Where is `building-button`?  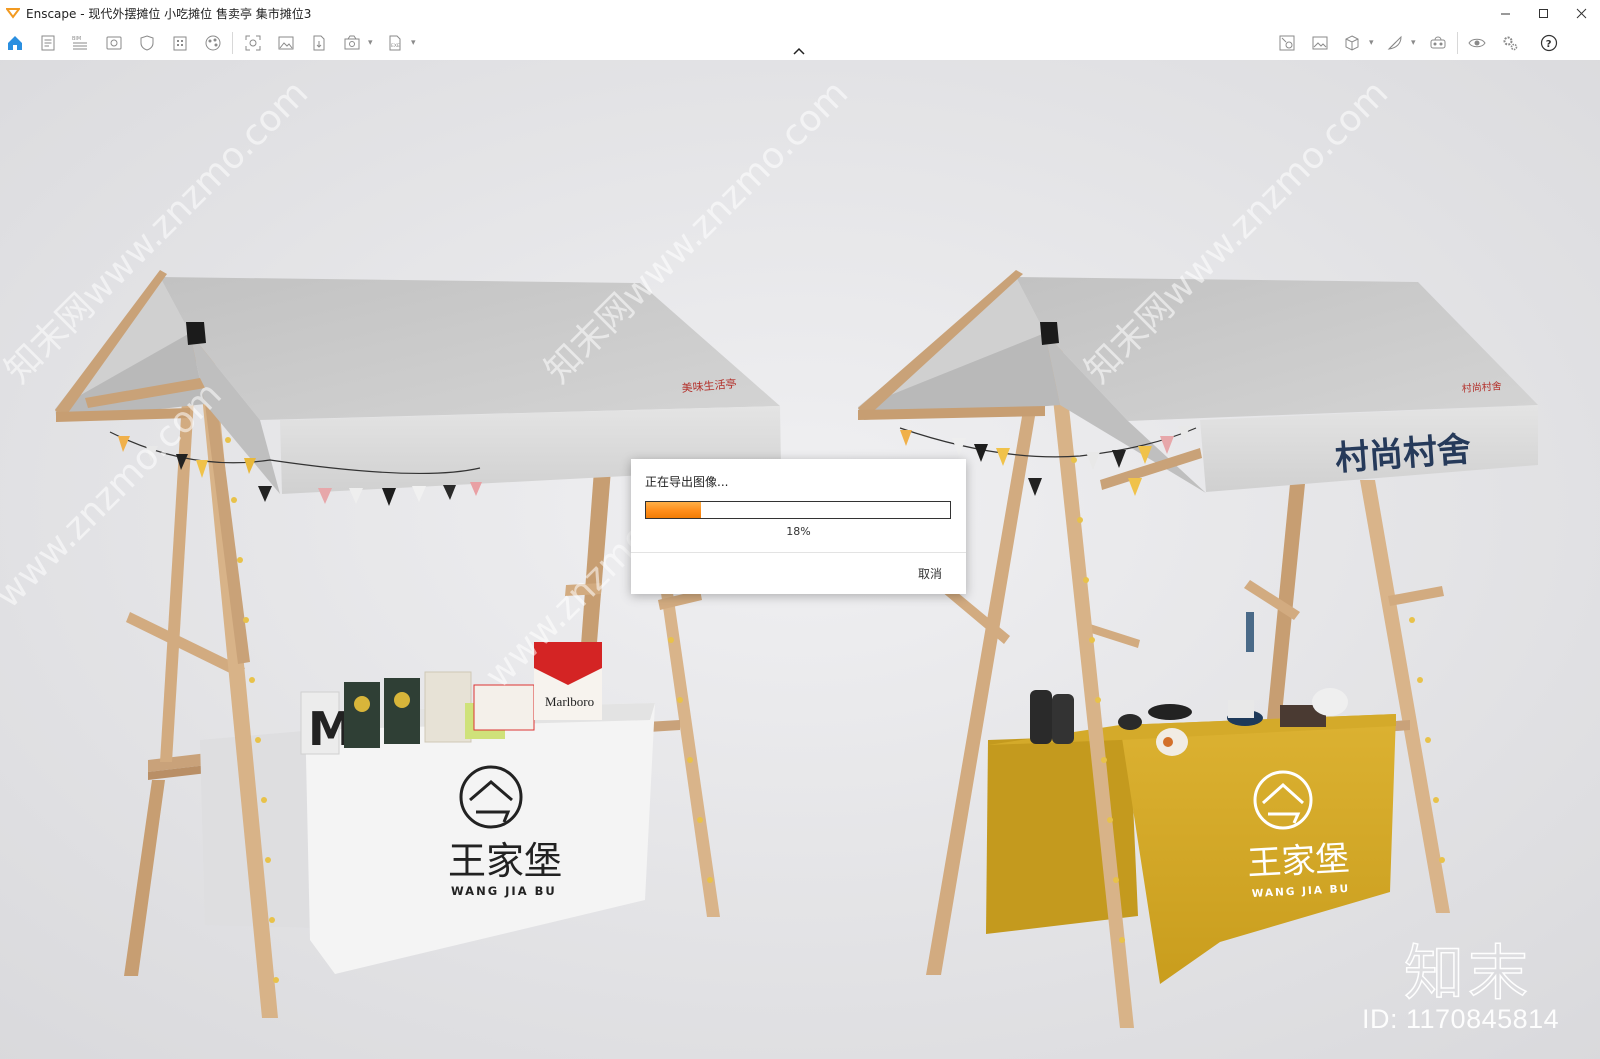
building-button is located at coordinates (180, 43).